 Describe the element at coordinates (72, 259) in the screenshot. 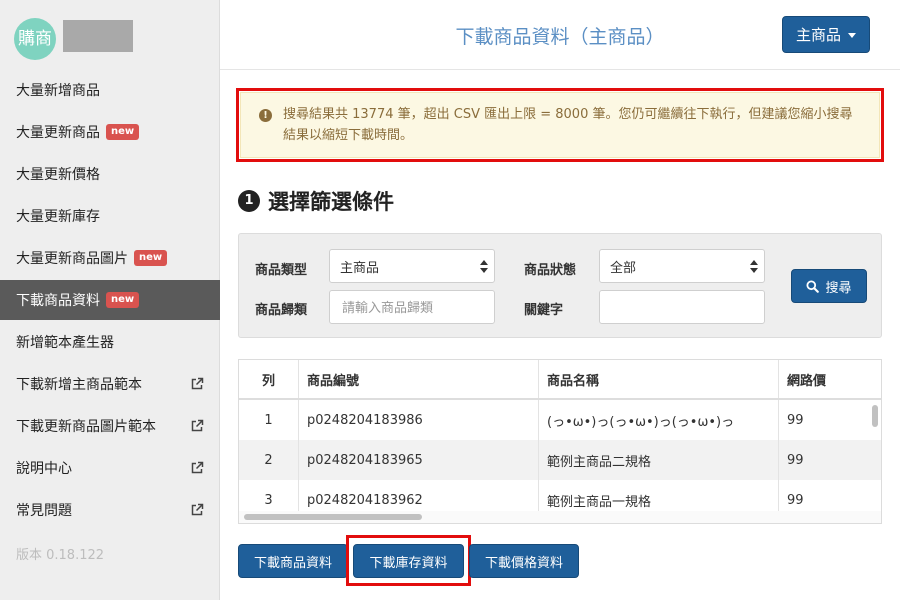

I see `sidebar-item-label: 大量更新商品圖片` at that location.